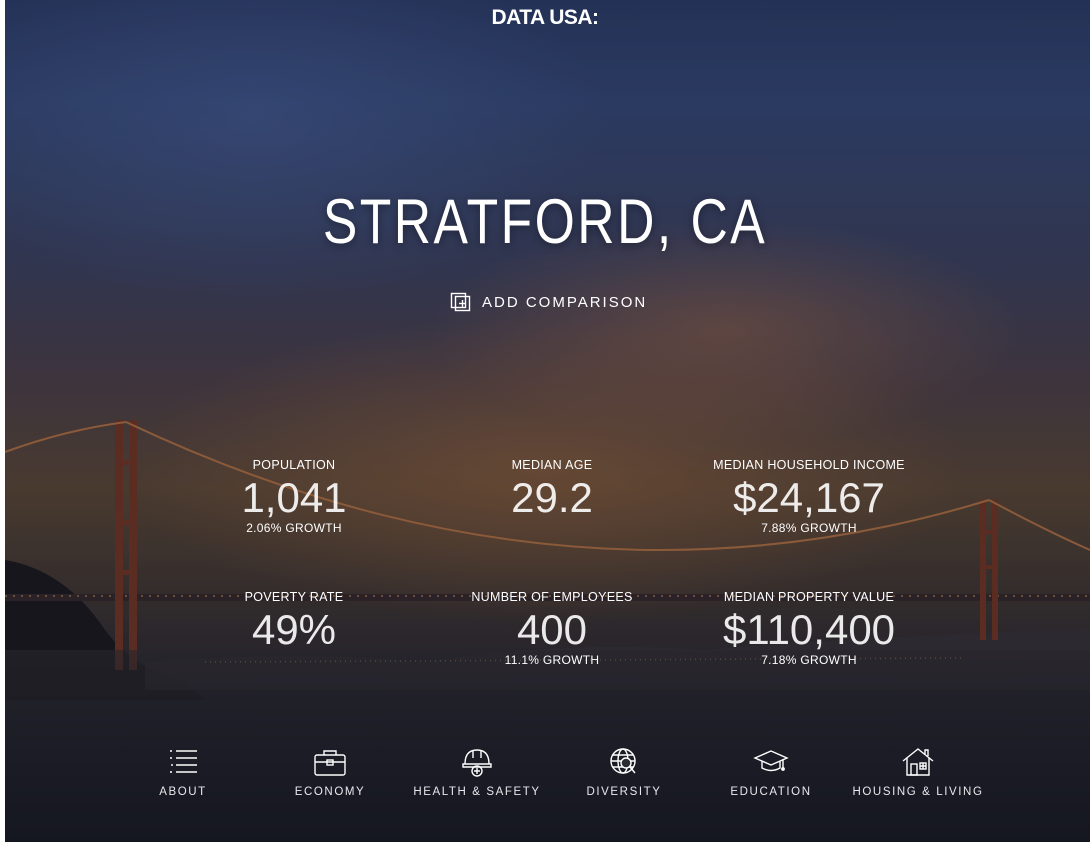 The width and height of the screenshot is (1090, 842). What do you see at coordinates (552, 497) in the screenshot?
I see `stat-value: 29.2` at bounding box center [552, 497].